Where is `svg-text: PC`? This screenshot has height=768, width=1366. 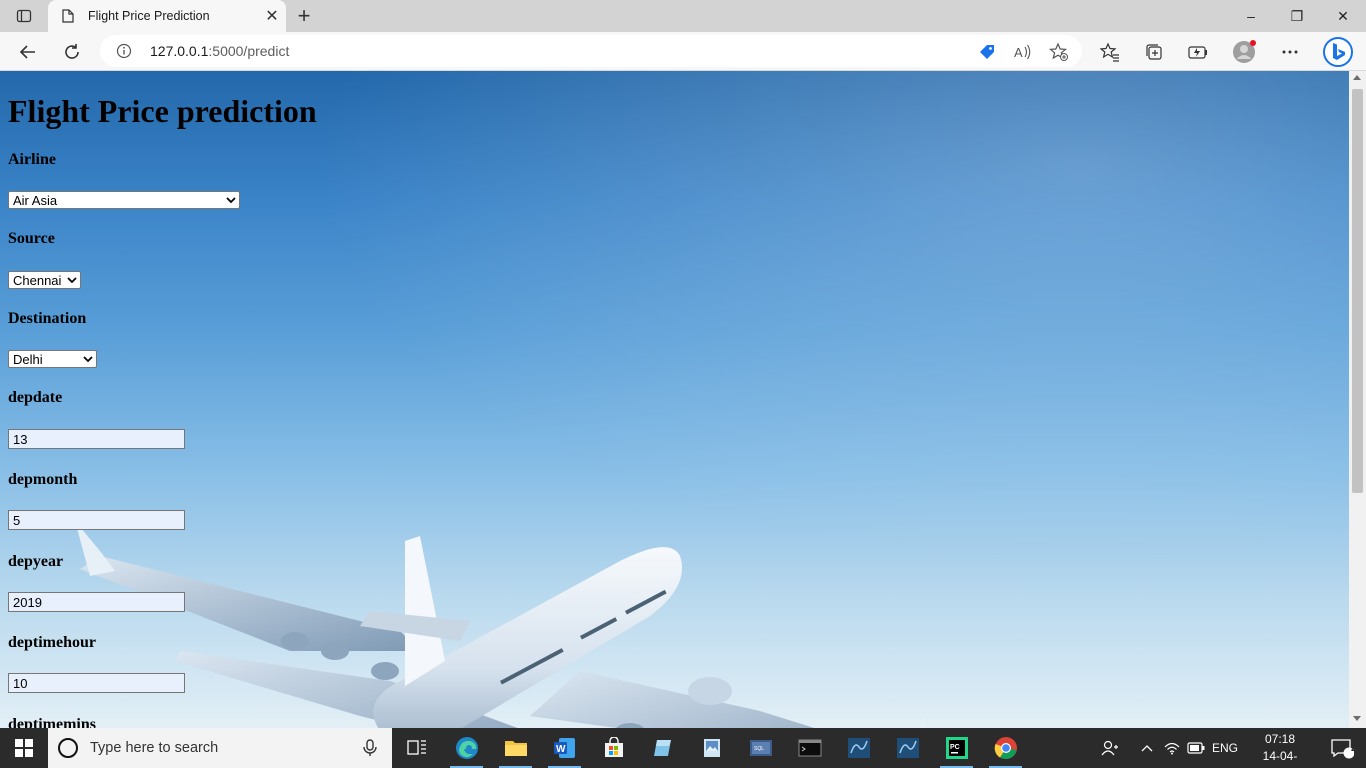 svg-text: PC is located at coordinates (955, 747).